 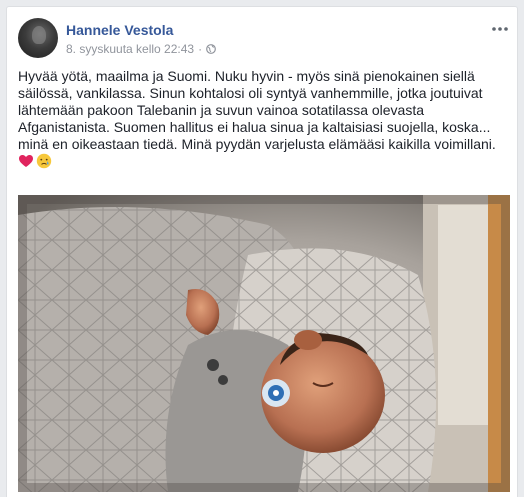 I want to click on author-name-link: Hannele Vestola, so click(x=119, y=30).